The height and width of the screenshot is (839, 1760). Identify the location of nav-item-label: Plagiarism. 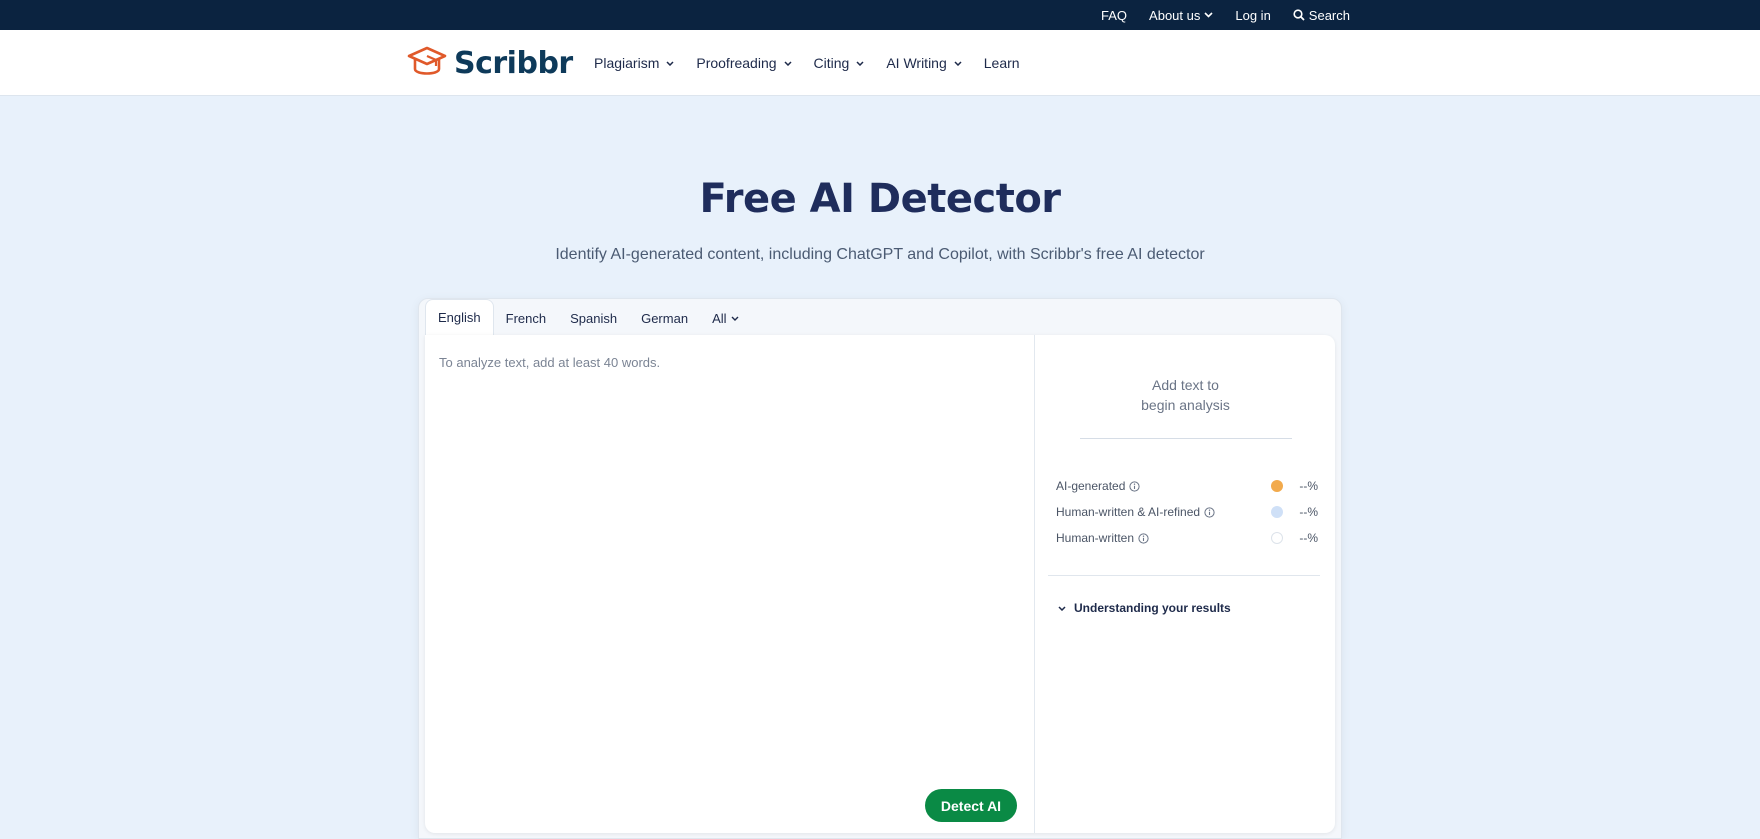
(627, 63).